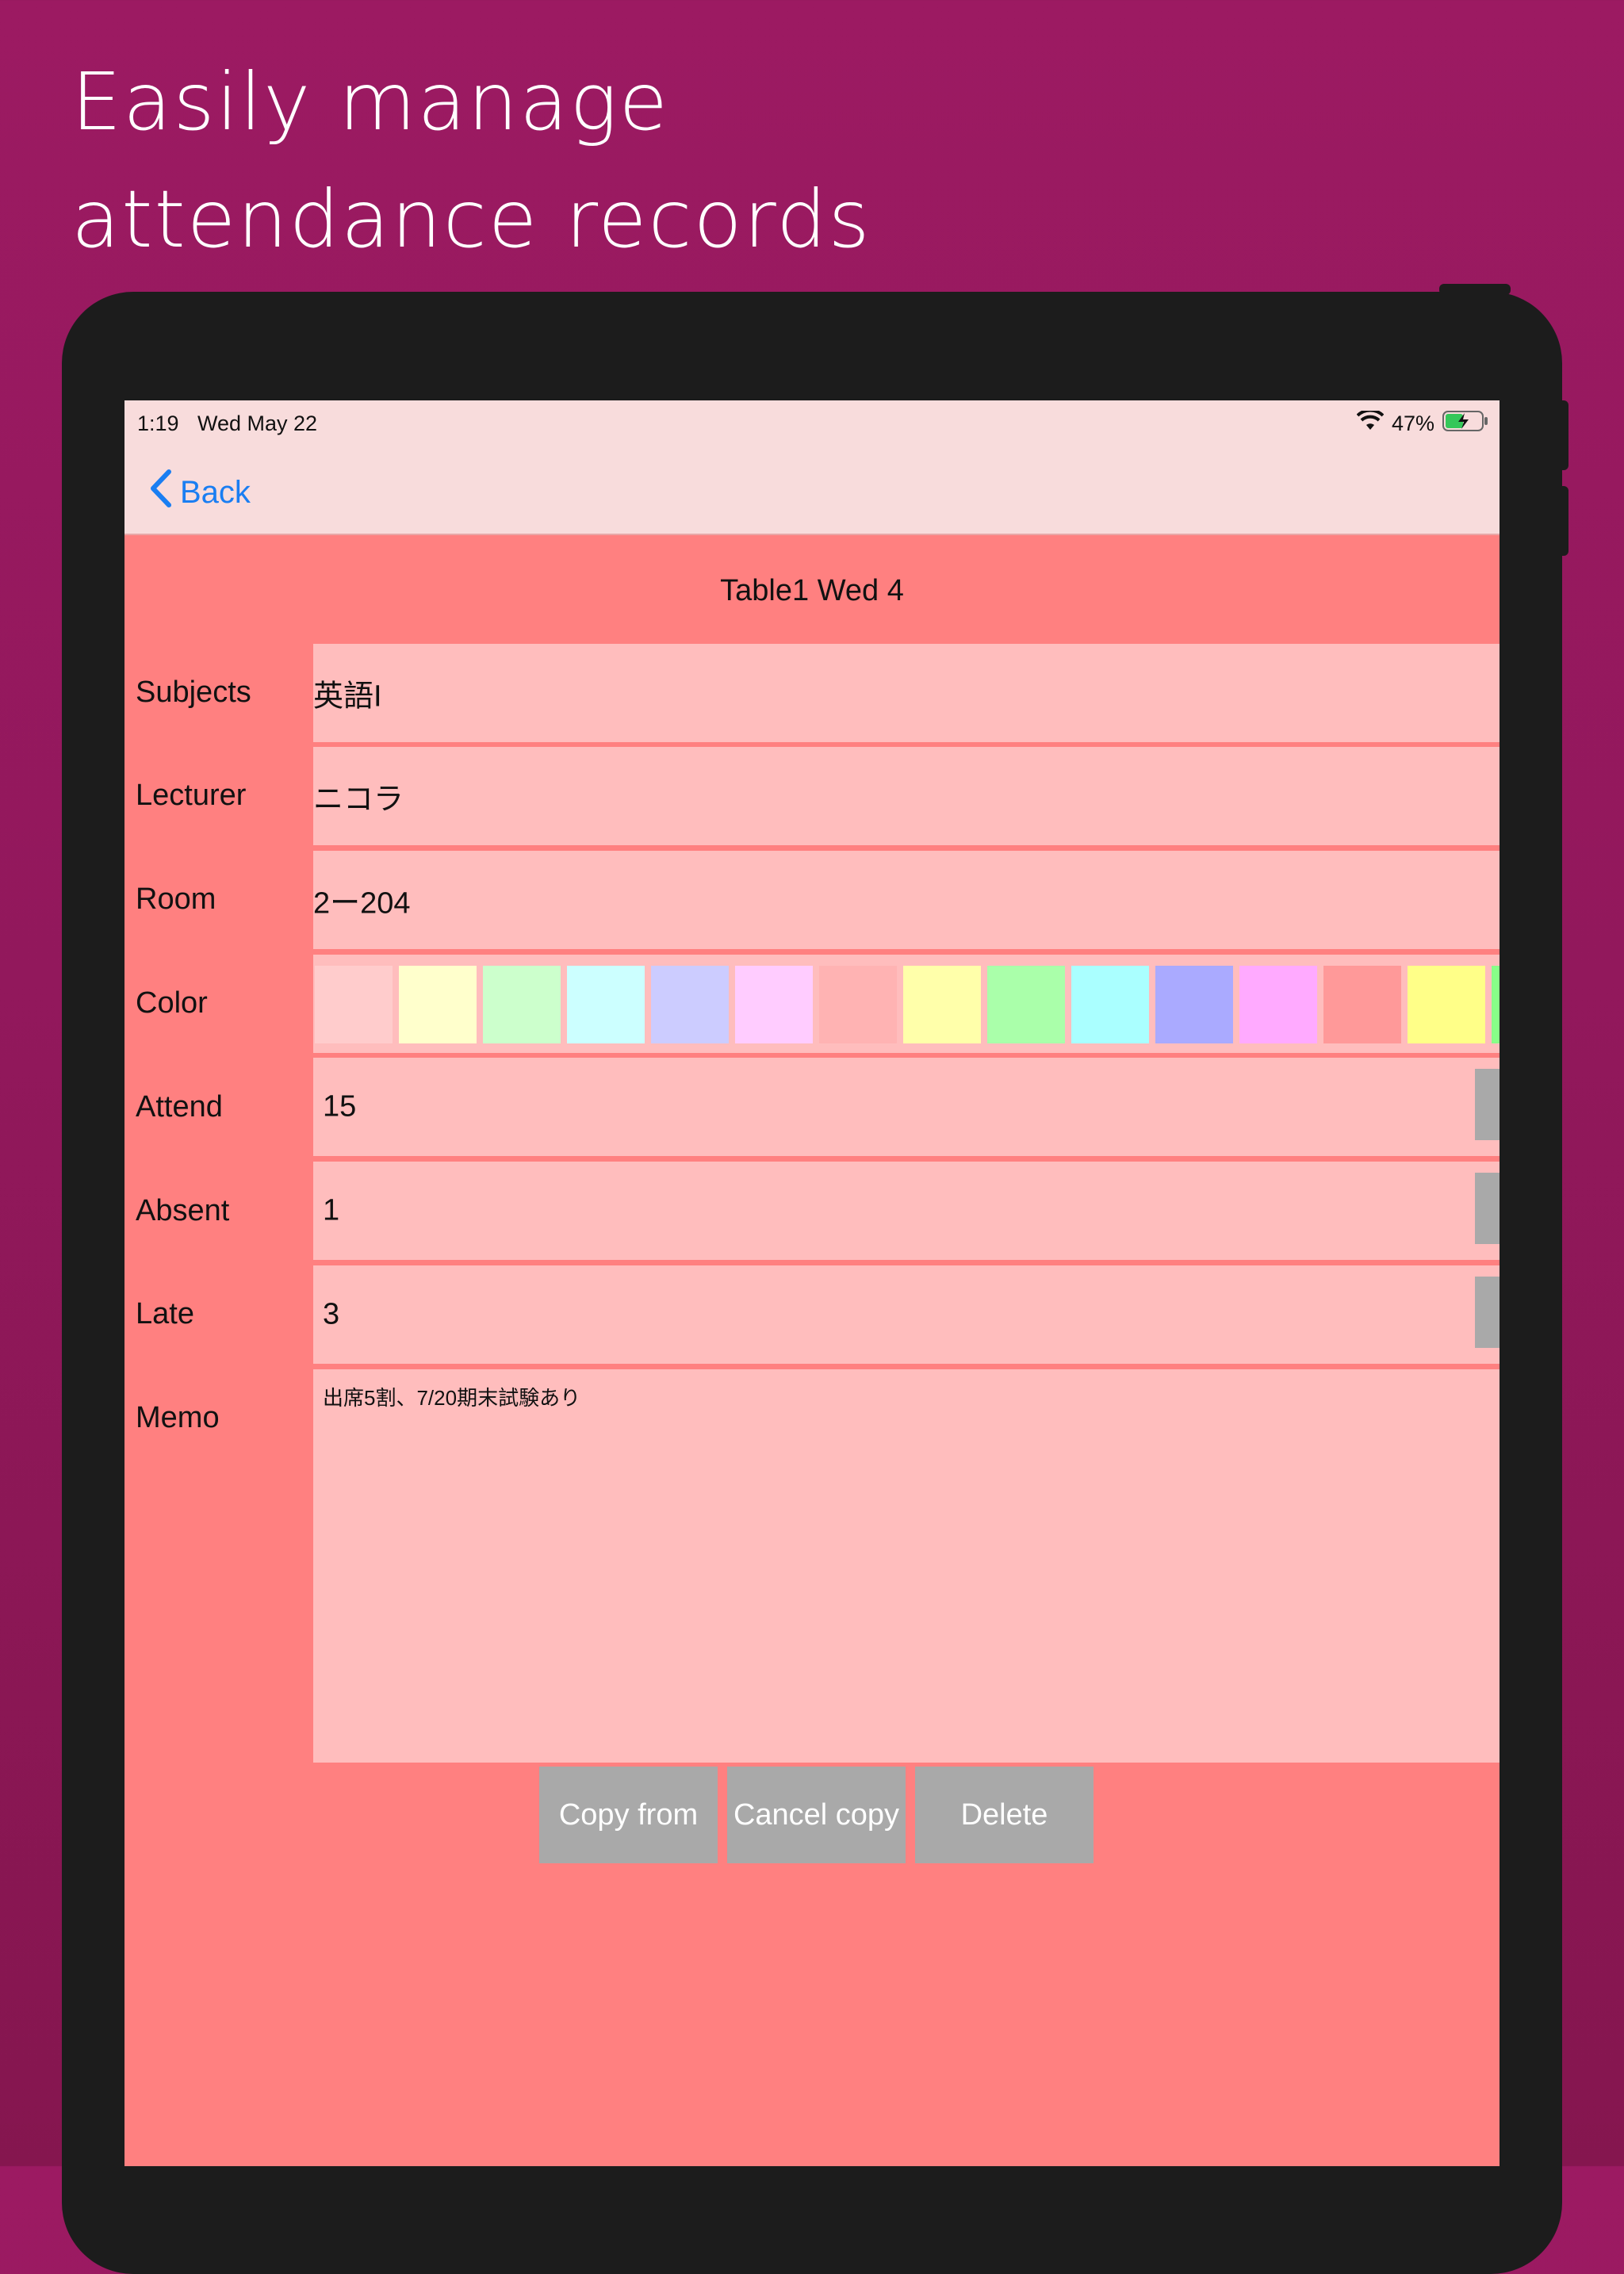 This screenshot has width=1624, height=2274. I want to click on headline-line-1: Easily manage, so click(370, 102).